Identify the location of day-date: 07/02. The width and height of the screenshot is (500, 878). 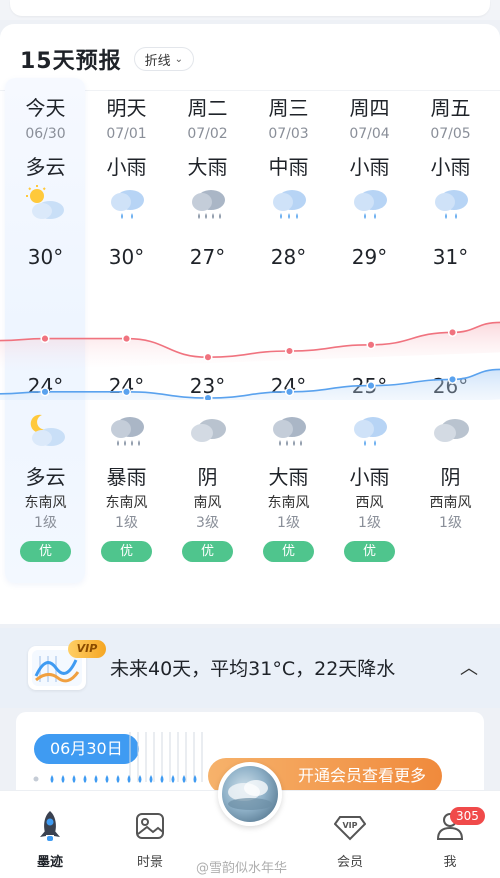
(207, 134).